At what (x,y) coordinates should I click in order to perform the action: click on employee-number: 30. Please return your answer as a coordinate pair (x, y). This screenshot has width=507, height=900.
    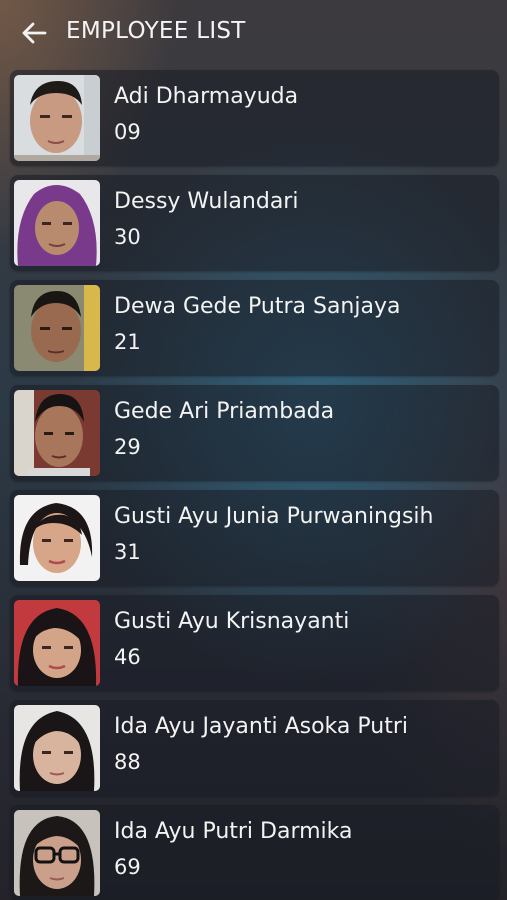
    Looking at the image, I should click on (127, 237).